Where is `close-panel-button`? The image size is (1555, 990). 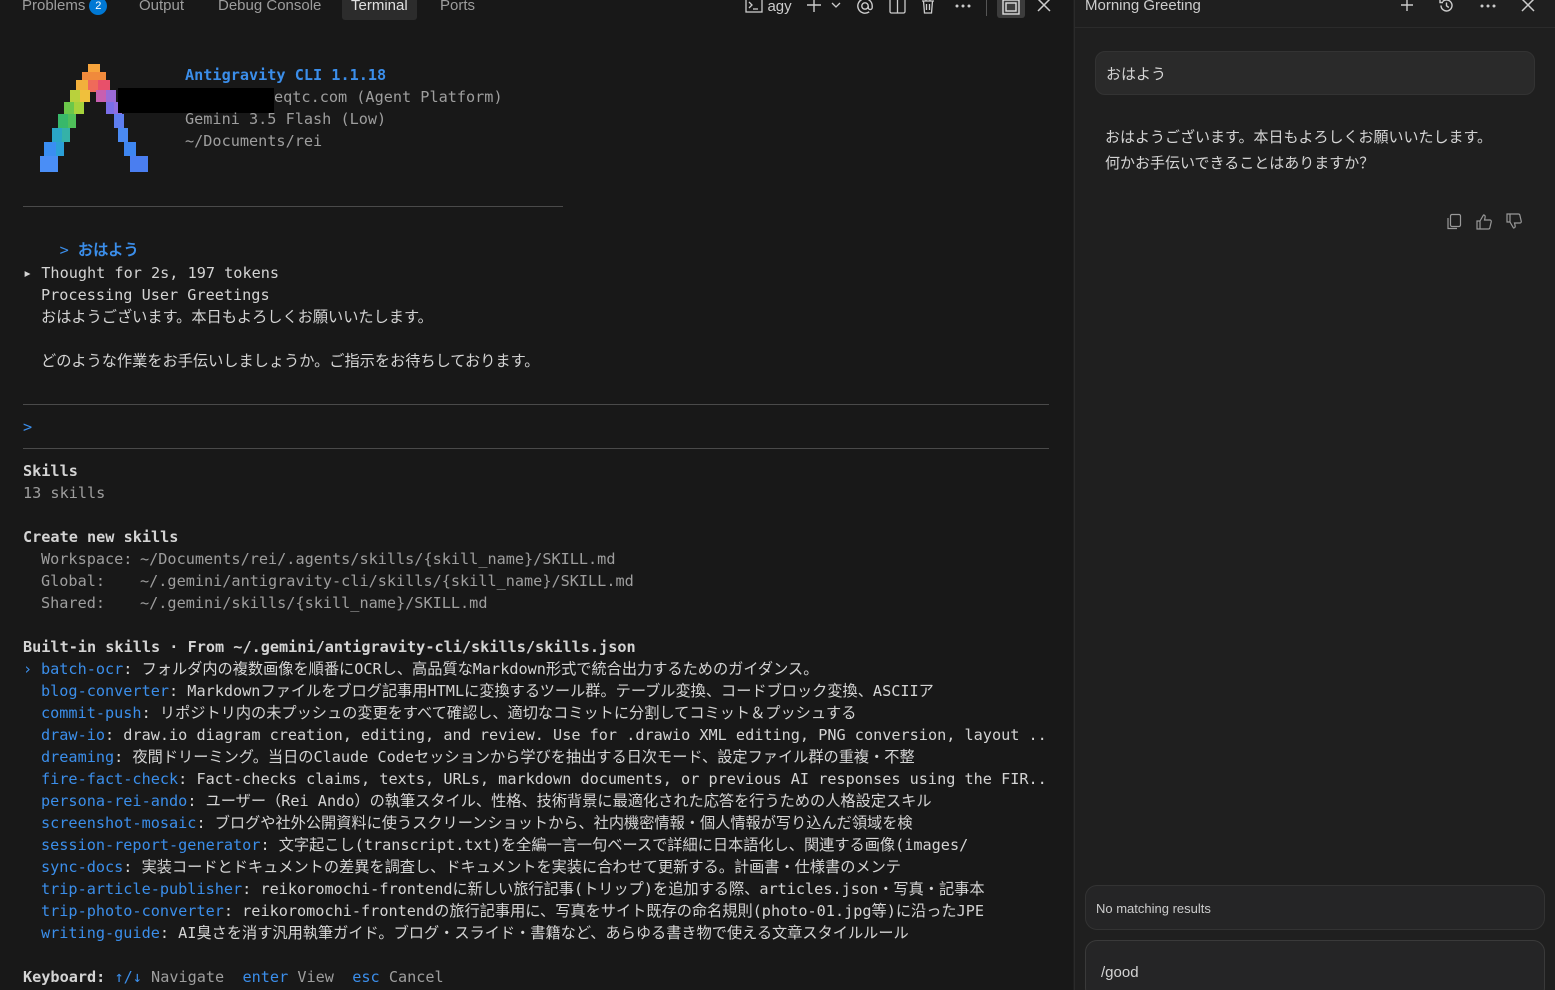
close-panel-button is located at coordinates (1044, 9).